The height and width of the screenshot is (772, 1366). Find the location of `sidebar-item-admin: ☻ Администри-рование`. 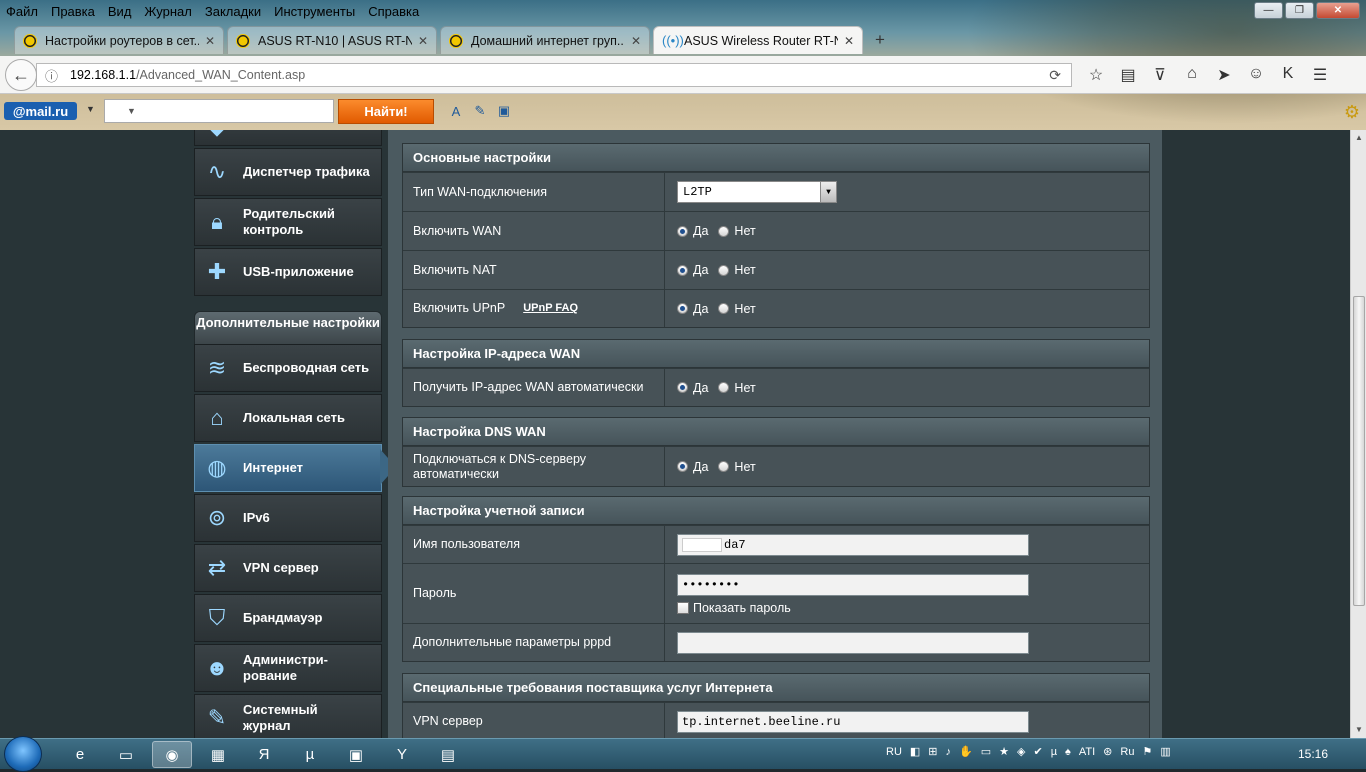

sidebar-item-admin: ☻ Администри-рование is located at coordinates (288, 668).